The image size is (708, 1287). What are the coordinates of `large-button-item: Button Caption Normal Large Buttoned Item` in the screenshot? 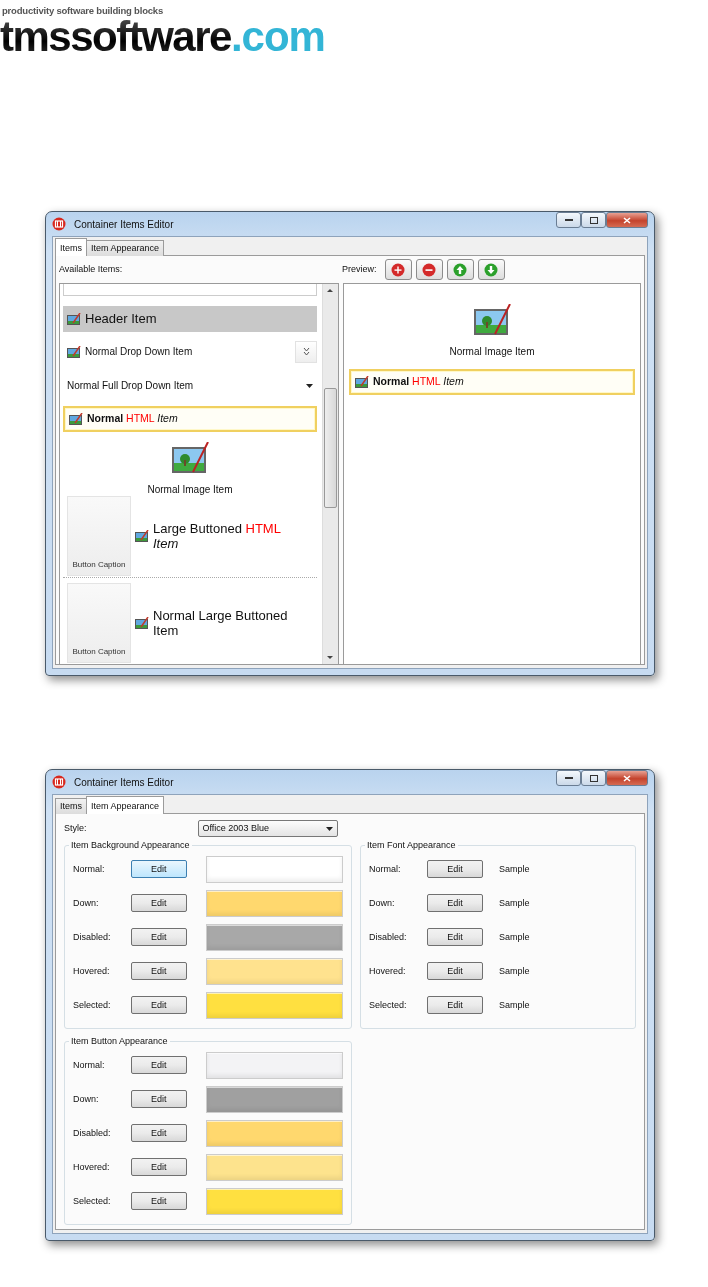 It's located at (190, 617).